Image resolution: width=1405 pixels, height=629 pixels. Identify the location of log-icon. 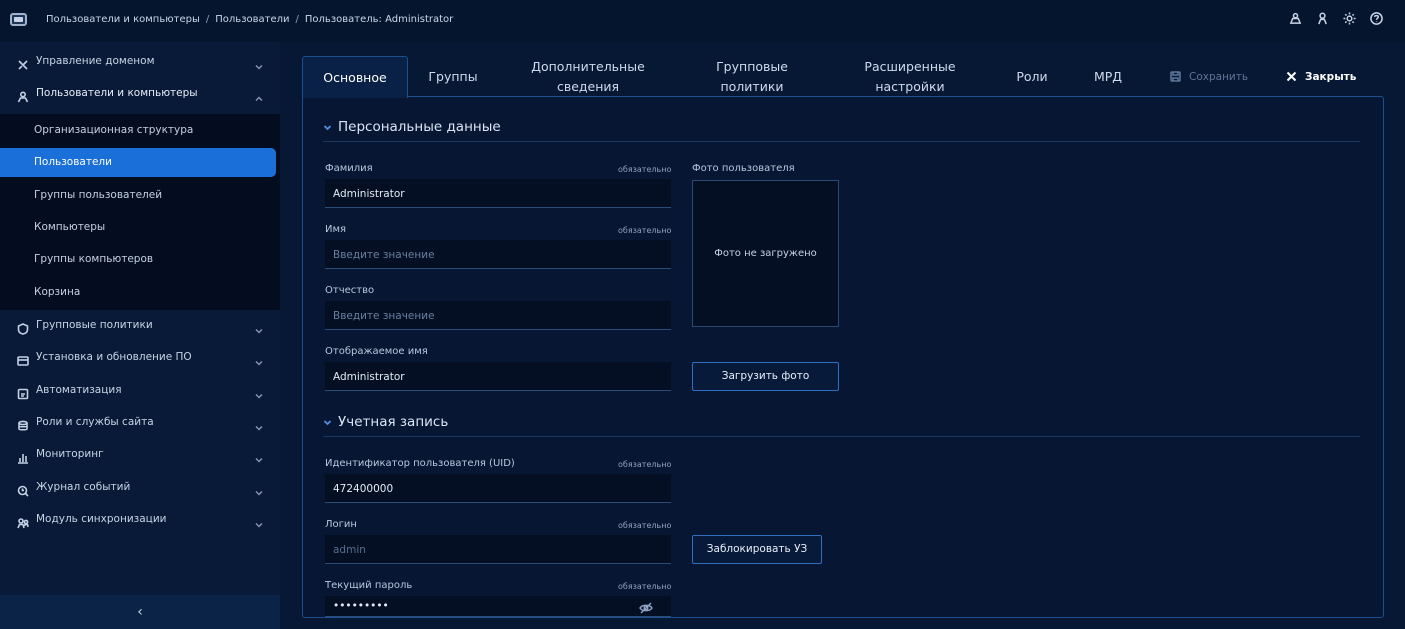
(23, 489).